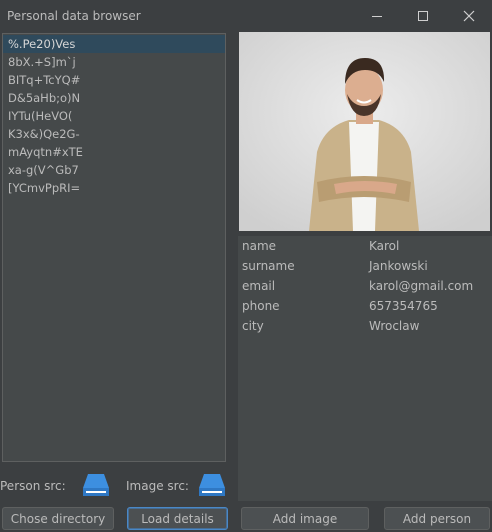 The image size is (492, 532). I want to click on detail-key: name, so click(259, 246).